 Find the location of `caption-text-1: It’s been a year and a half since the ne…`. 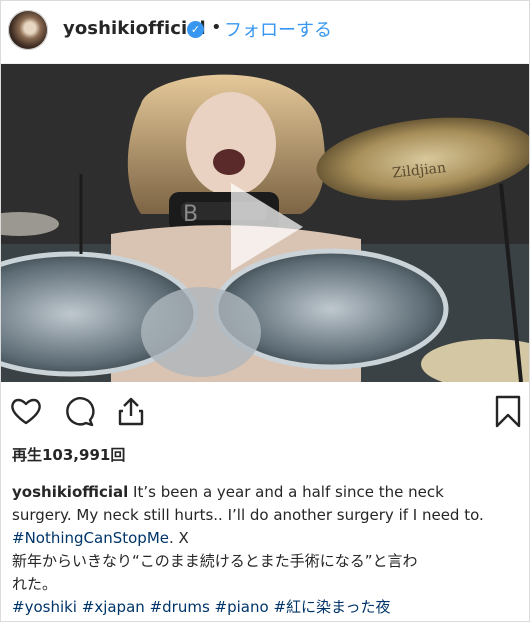

caption-text-1: It’s been a year and a half since the ne… is located at coordinates (286, 492).